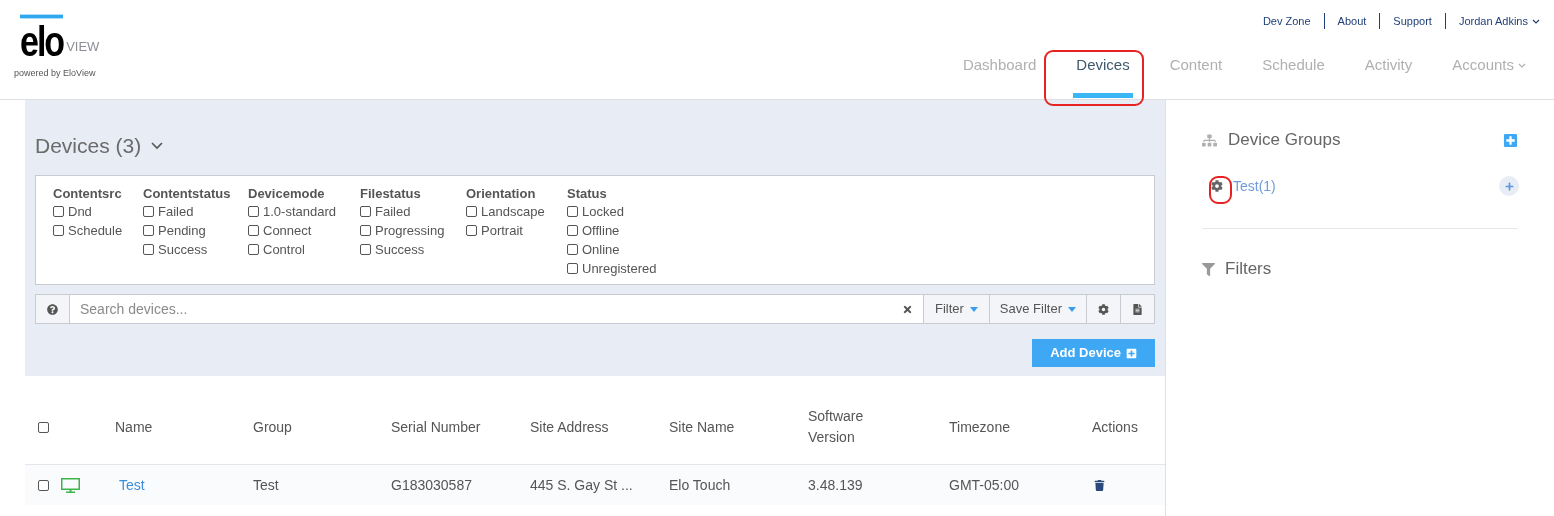  I want to click on nav-tab: Devices, so click(1103, 72).